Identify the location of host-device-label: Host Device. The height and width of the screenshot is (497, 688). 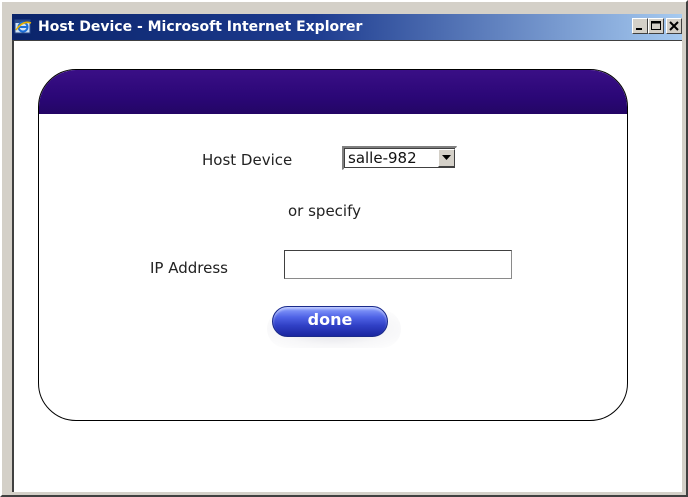
(247, 160).